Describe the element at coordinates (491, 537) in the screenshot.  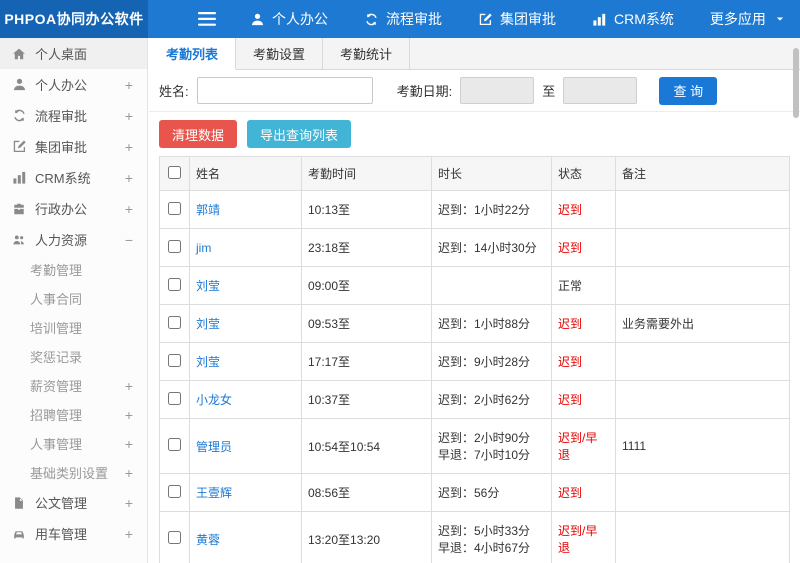
I see `duration-cell: 迟到：5小时33分 早退：4小时67分` at that location.